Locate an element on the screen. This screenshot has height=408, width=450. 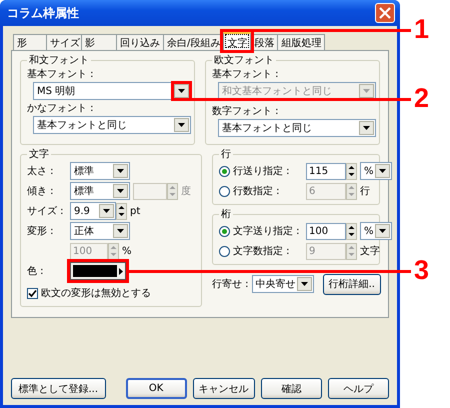
tab: 形 is located at coordinates (30, 42).